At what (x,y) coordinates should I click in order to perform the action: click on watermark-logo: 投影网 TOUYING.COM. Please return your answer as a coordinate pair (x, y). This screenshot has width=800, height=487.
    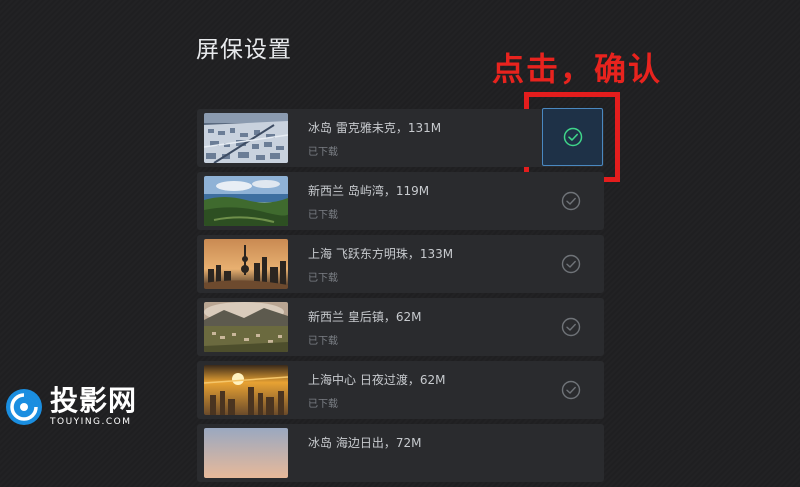
    Looking at the image, I should click on (70, 406).